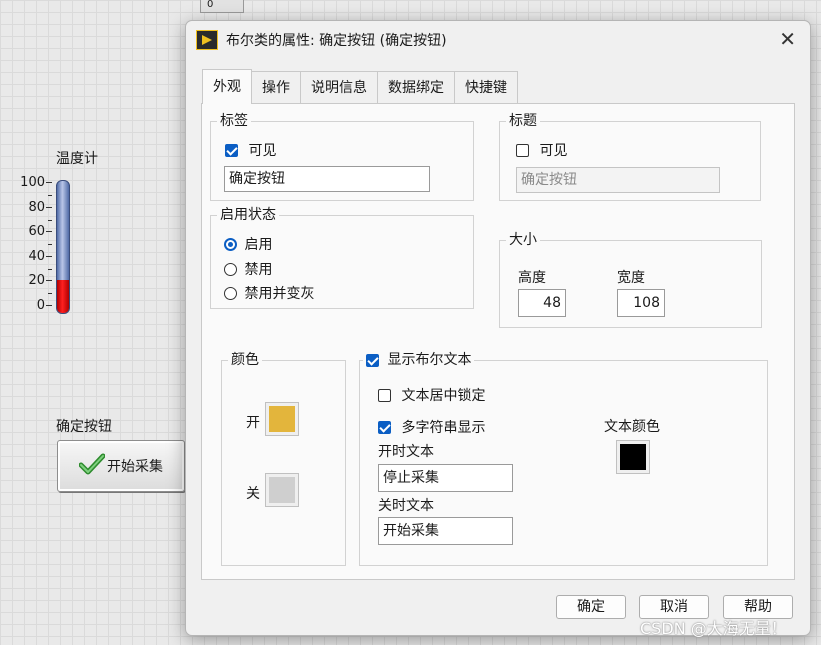  I want to click on tab-data-binding: 数据绑定, so click(416, 87).